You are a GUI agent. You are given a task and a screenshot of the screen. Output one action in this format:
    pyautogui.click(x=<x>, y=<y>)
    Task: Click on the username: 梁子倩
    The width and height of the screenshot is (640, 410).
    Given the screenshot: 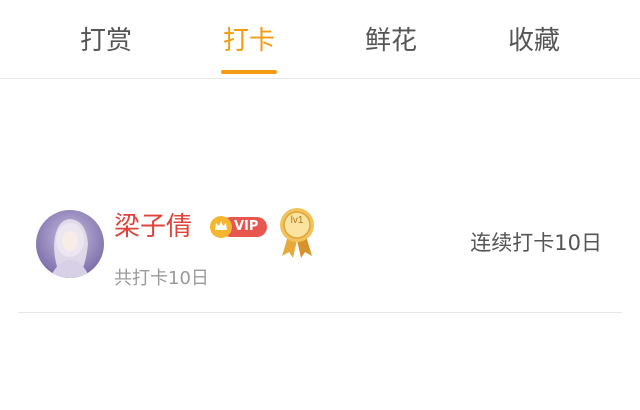 What is the action you would take?
    pyautogui.click(x=153, y=227)
    